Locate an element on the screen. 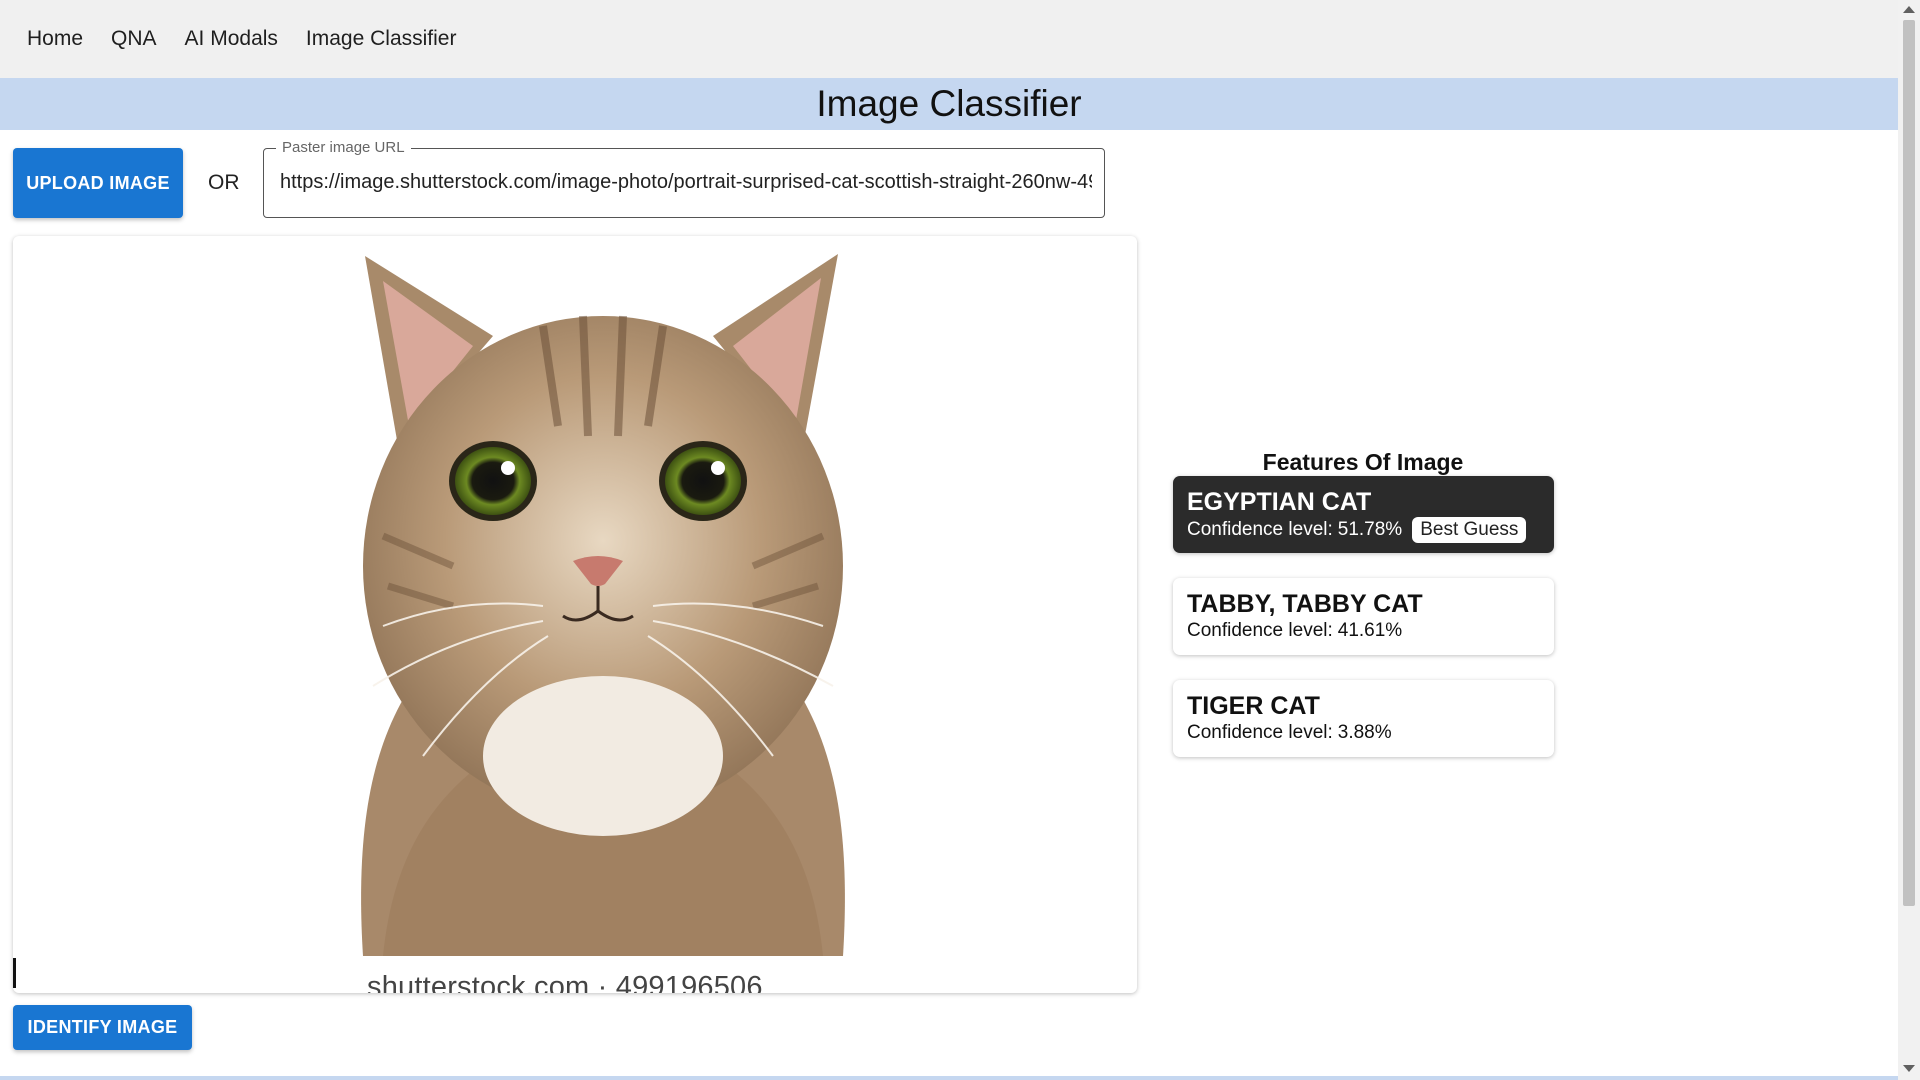  vertical-scrollbar is located at coordinates (1909, 540).